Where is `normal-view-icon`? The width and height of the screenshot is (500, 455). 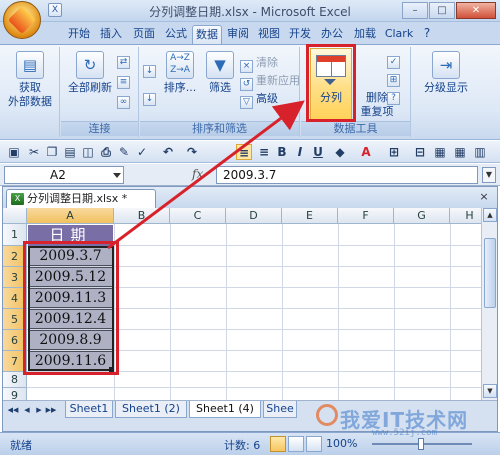 normal-view-icon is located at coordinates (278, 444).